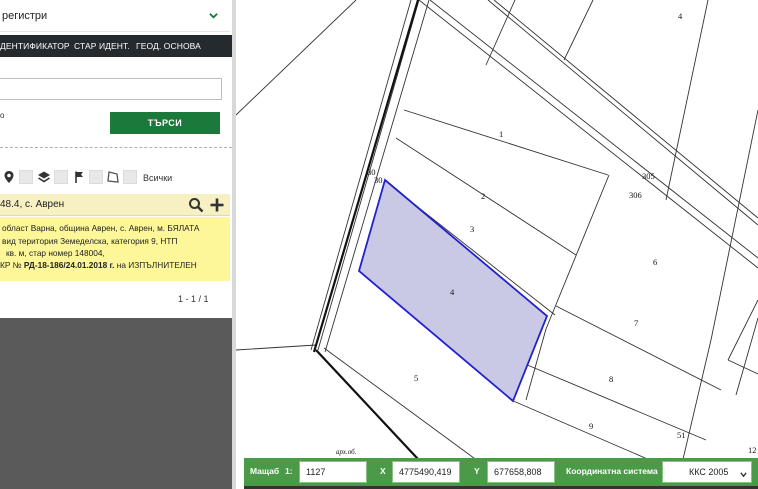 The width and height of the screenshot is (758, 489). What do you see at coordinates (55, 253) in the screenshot?
I see `result-line-3: кв. м, стар номер 148004,` at bounding box center [55, 253].